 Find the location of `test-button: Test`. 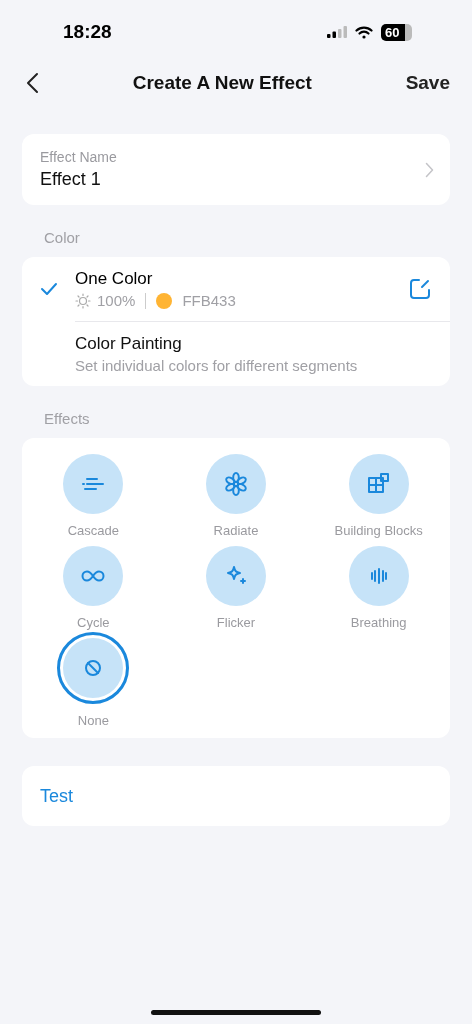

test-button: Test is located at coordinates (236, 796).